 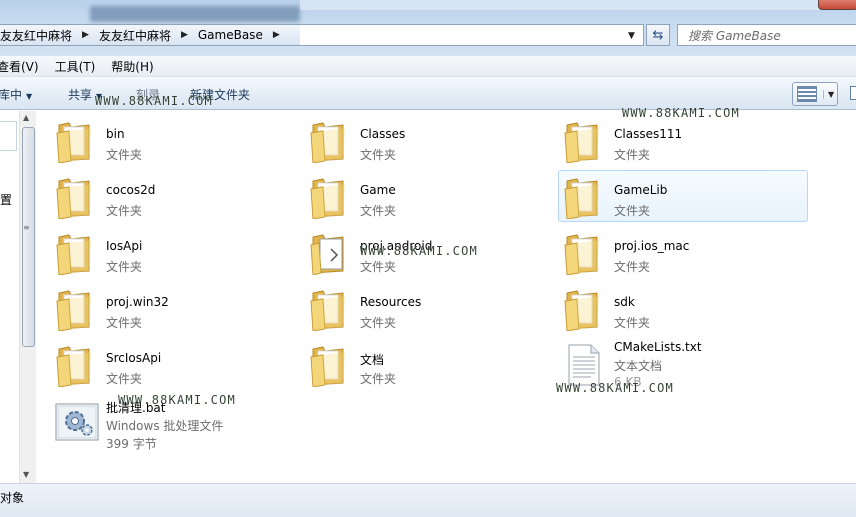 What do you see at coordinates (372, 360) in the screenshot?
I see `item-name: 文档` at bounding box center [372, 360].